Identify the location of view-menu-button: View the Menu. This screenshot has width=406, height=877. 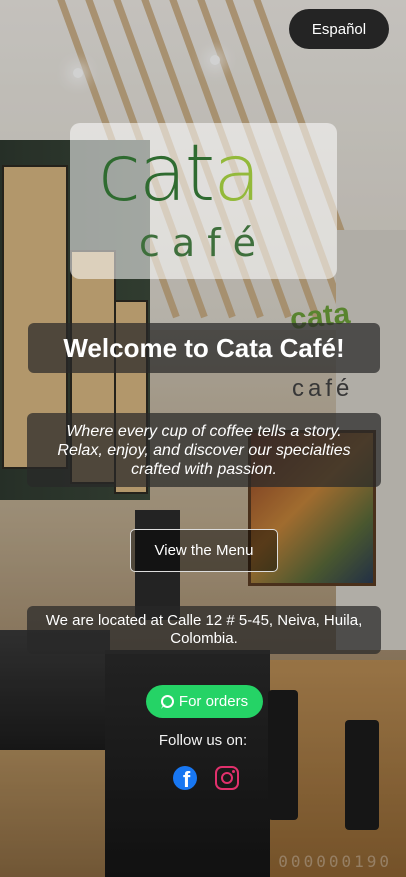
(204, 550).